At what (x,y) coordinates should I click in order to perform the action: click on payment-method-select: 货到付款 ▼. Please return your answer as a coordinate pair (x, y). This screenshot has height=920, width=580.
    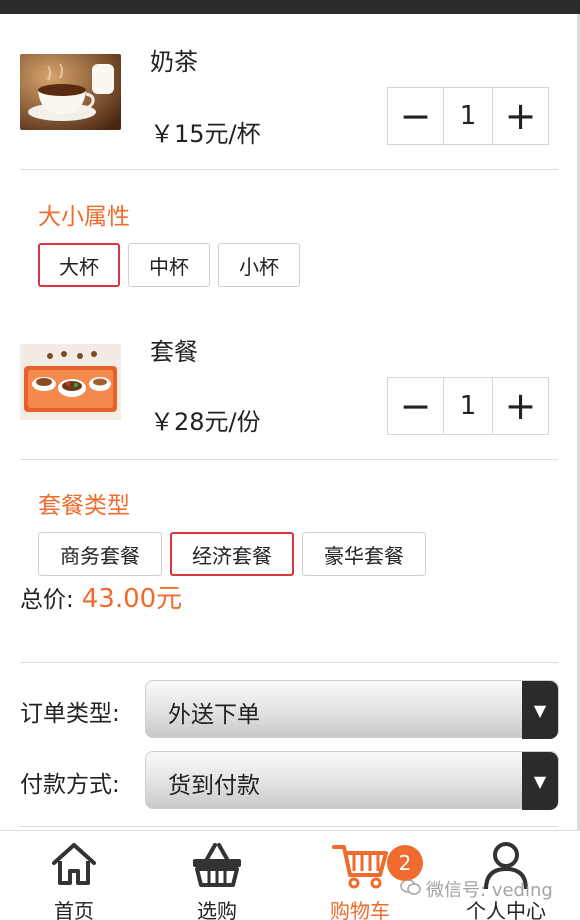
    Looking at the image, I should click on (352, 780).